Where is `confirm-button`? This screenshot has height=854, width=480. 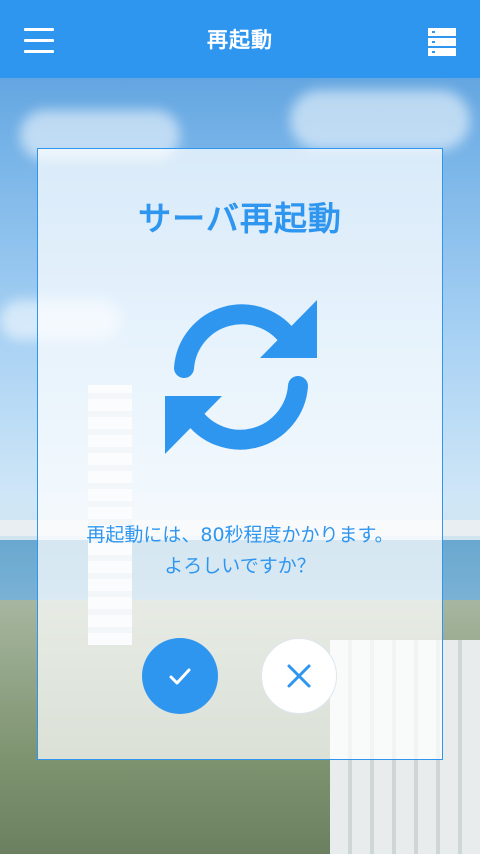 confirm-button is located at coordinates (180, 676).